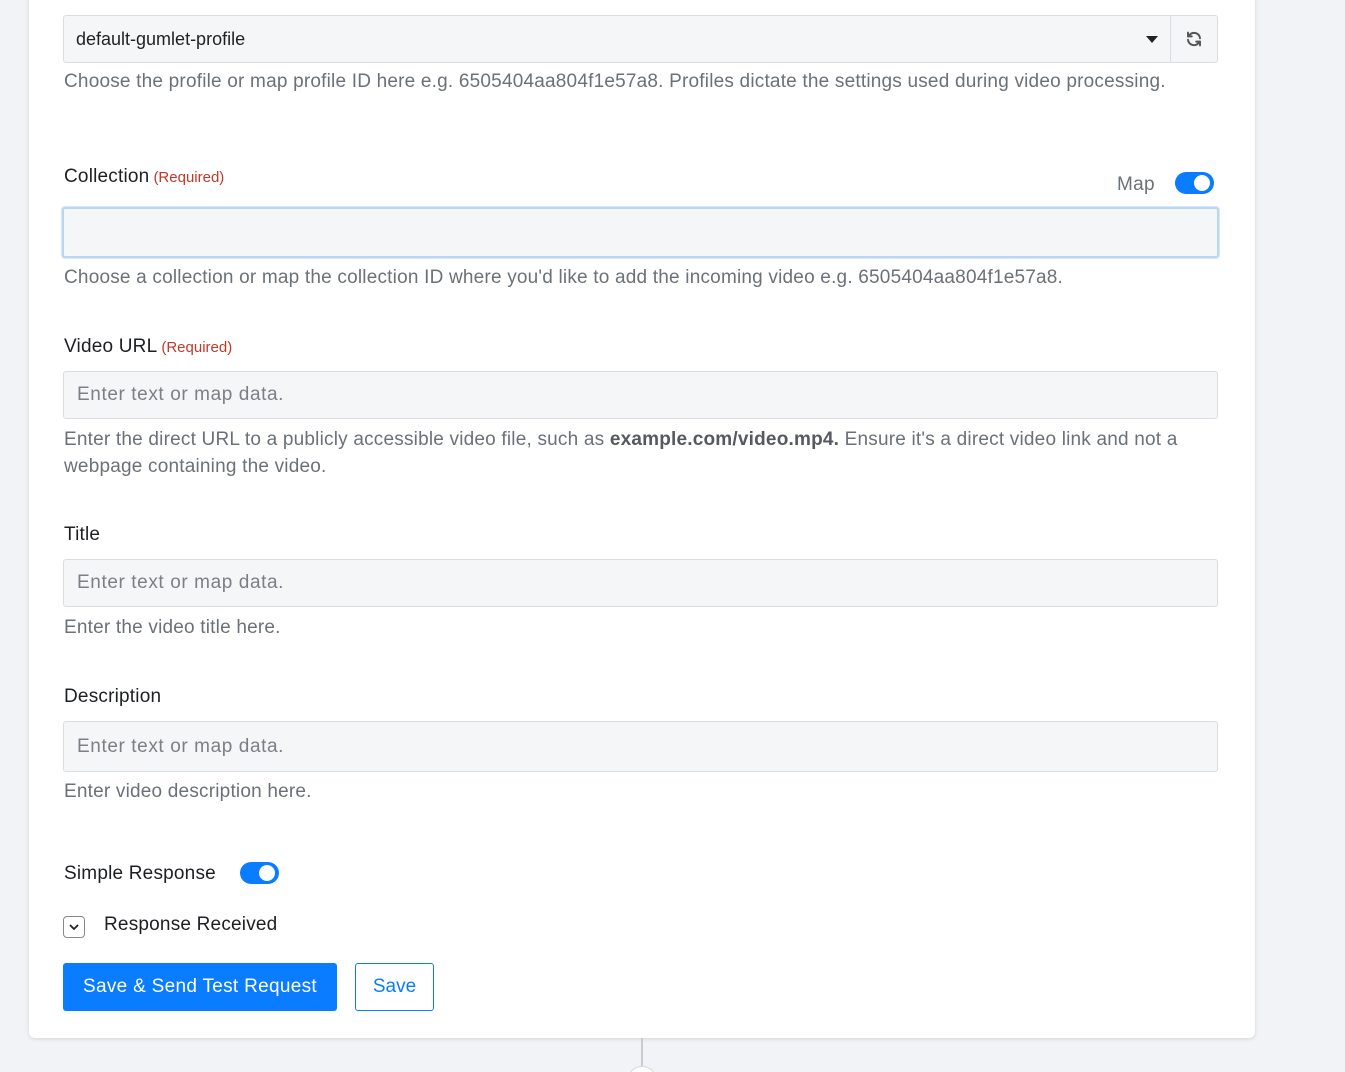  What do you see at coordinates (189, 177) in the screenshot?
I see `collection-required-marker: (Required)` at bounding box center [189, 177].